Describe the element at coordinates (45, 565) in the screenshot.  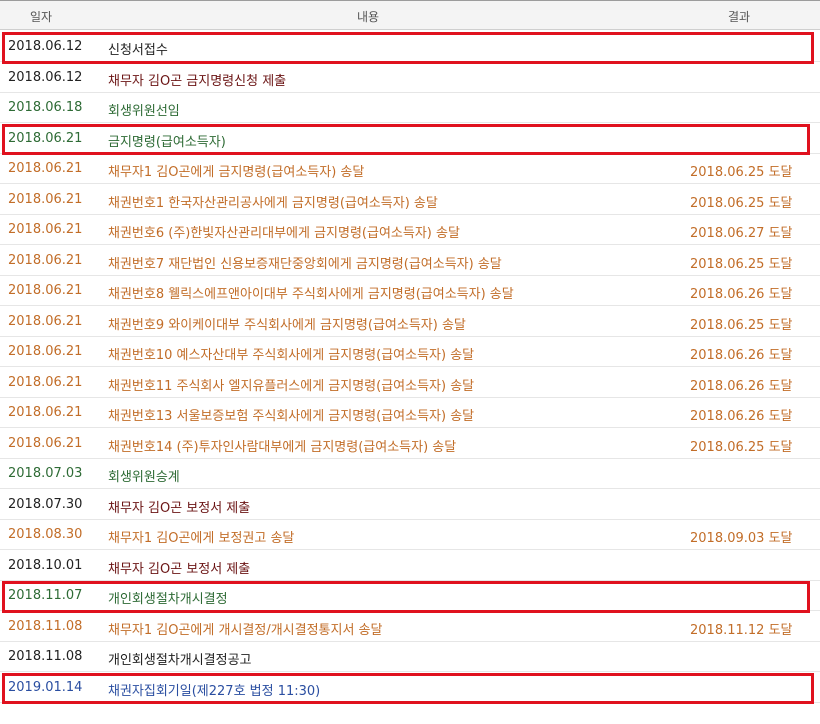
I see `row-date: 2018.10.01` at that location.